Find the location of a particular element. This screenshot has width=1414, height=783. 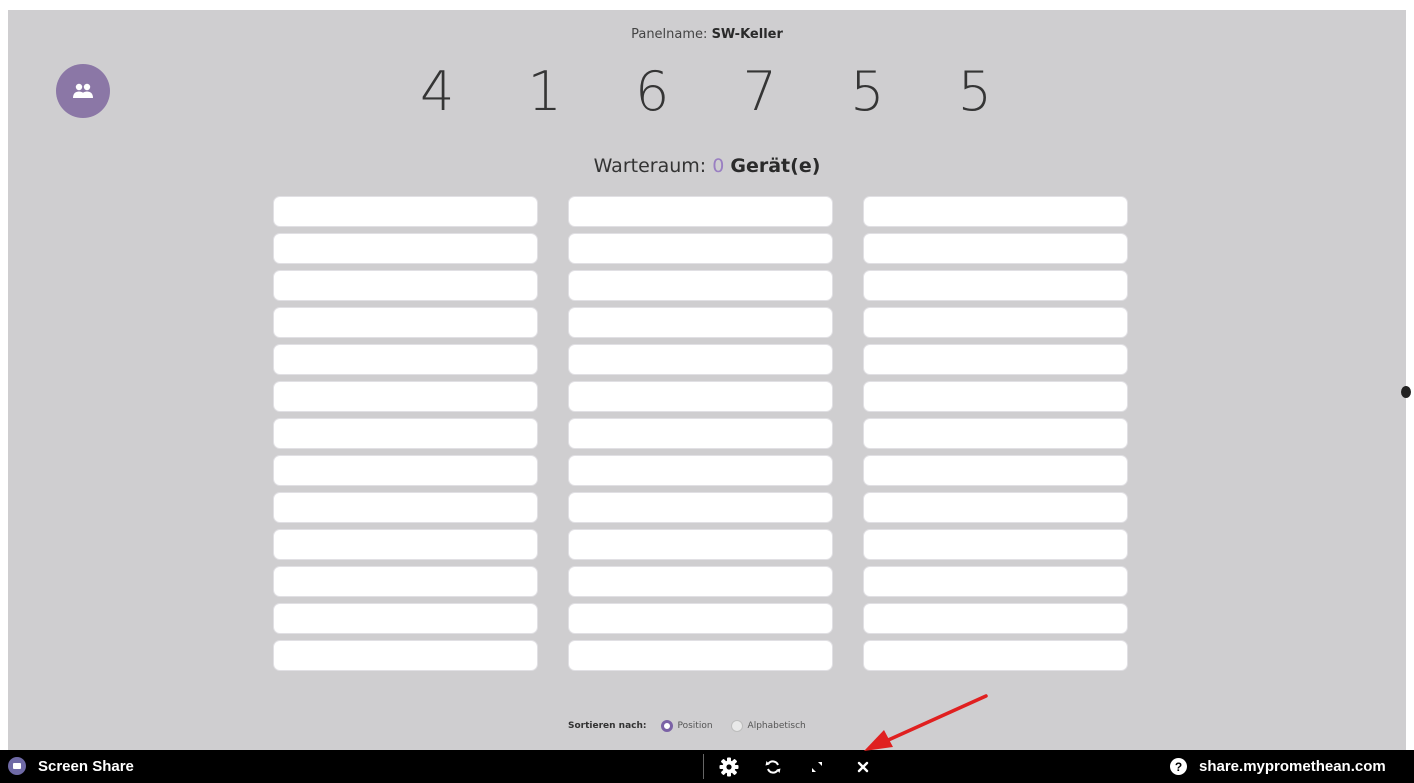

settings-button is located at coordinates (729, 767).